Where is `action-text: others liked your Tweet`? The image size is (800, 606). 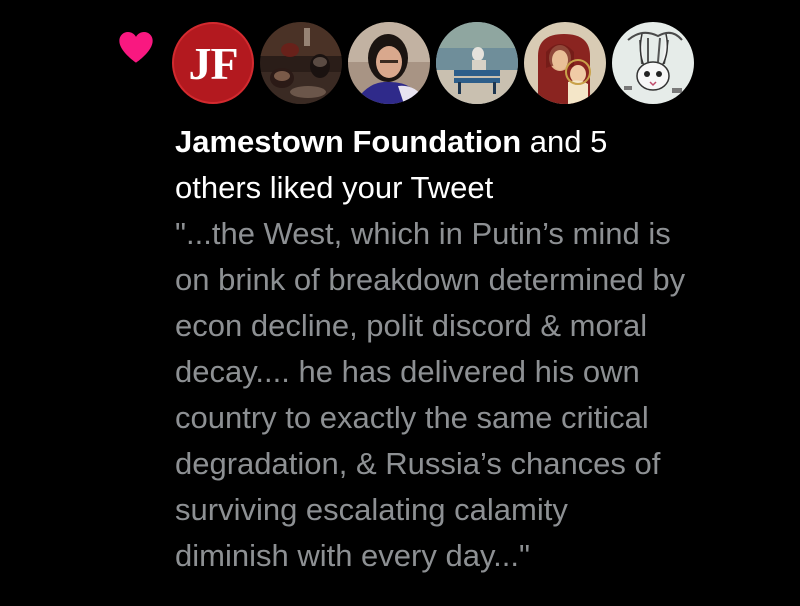 action-text: others liked your Tweet is located at coordinates (334, 187).